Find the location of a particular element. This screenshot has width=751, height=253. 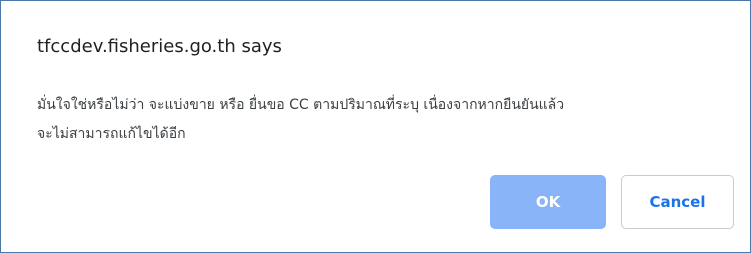

ok-button: OK is located at coordinates (548, 202).